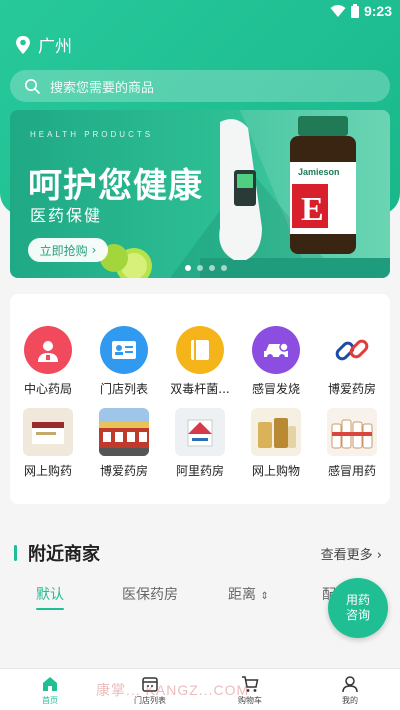 This screenshot has width=400, height=710. I want to click on section-accent-bar, so click(15, 553).